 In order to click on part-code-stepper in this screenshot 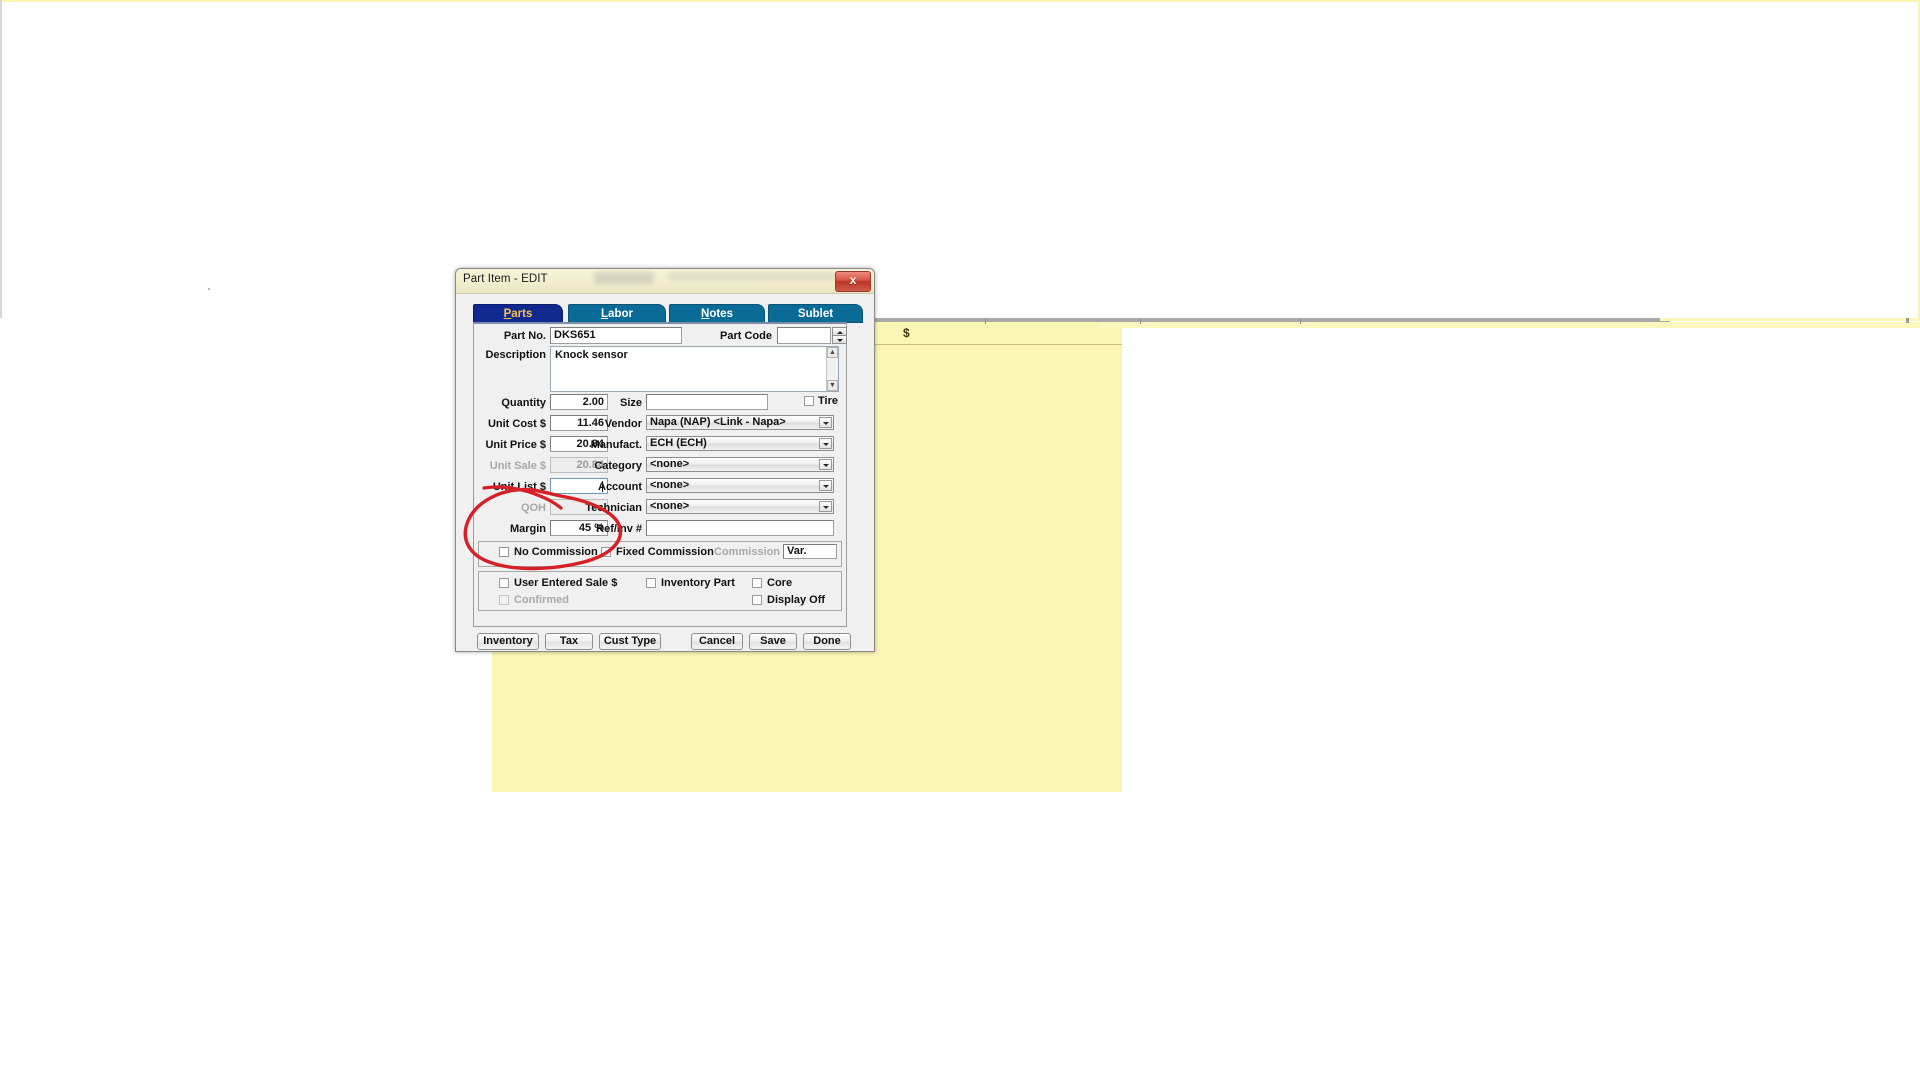, I will do `click(839, 335)`.